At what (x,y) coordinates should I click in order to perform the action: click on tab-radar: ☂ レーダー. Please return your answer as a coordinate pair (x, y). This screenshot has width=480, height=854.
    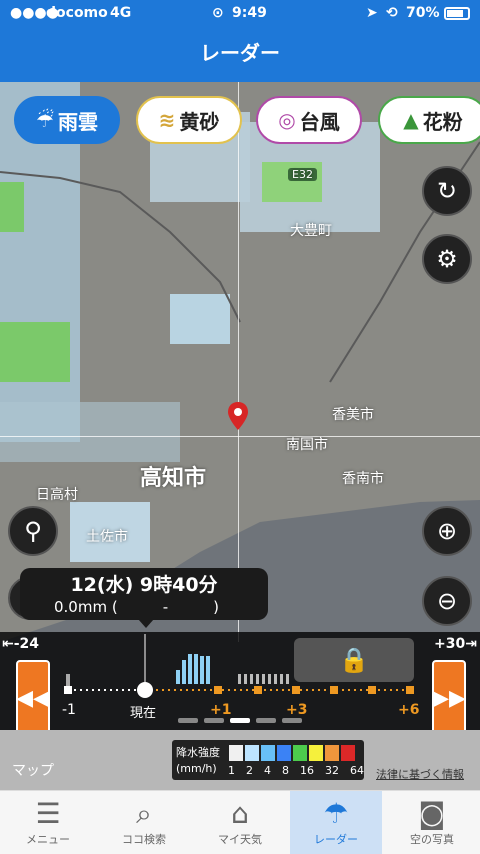
    Looking at the image, I should click on (336, 822).